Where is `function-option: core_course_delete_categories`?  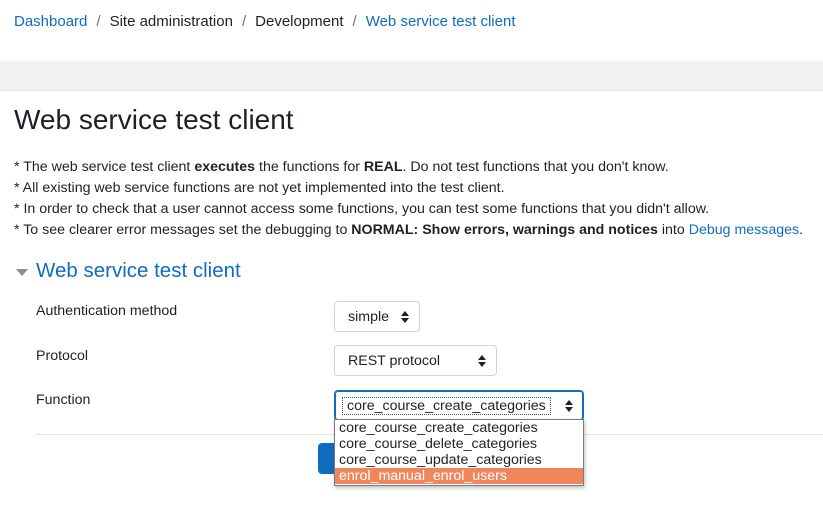
function-option: core_course_delete_categories is located at coordinates (459, 444).